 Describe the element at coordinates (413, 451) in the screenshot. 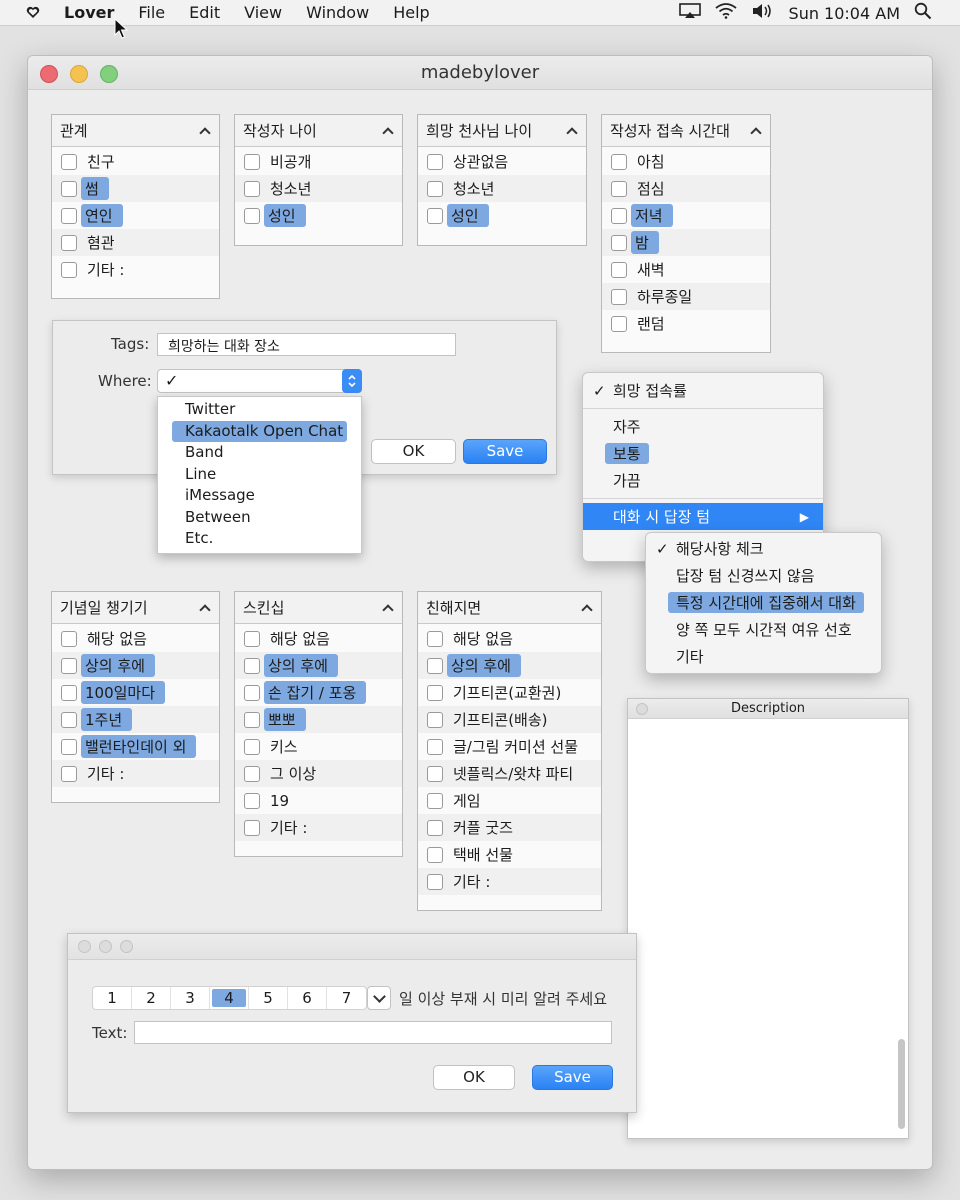

I see `ok-button: OK` at that location.